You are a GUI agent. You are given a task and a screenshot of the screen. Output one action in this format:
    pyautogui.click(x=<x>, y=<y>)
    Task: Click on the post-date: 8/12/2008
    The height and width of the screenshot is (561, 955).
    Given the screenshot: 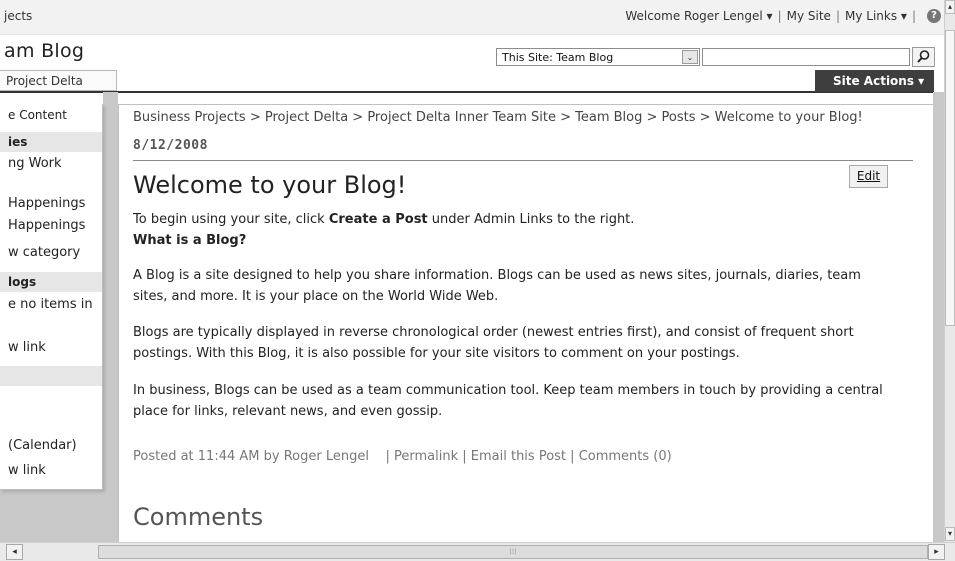 What is the action you would take?
    pyautogui.click(x=170, y=145)
    